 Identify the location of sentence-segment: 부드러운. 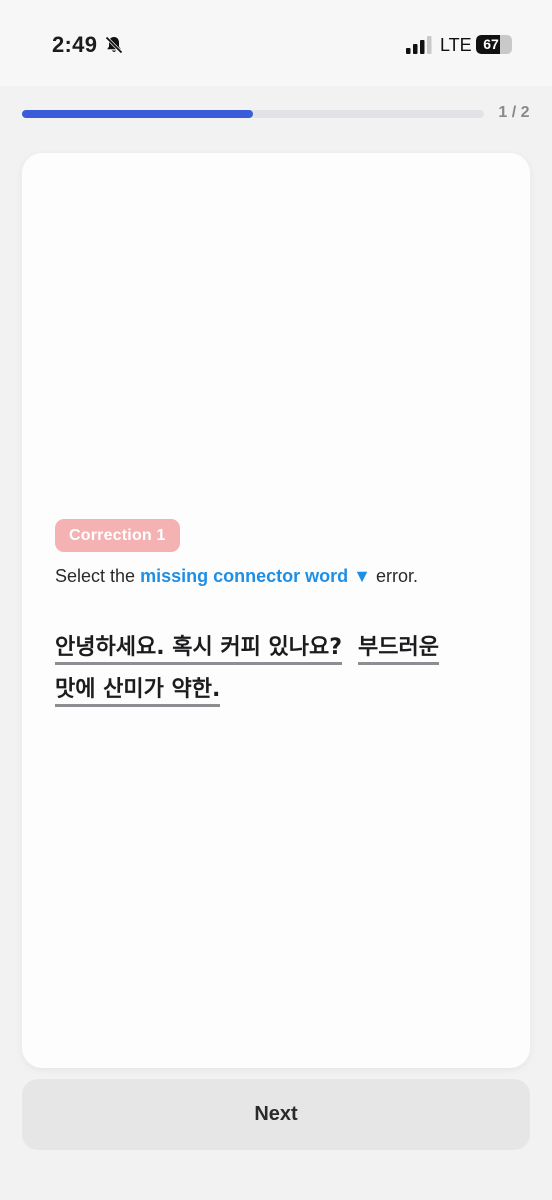
(398, 650).